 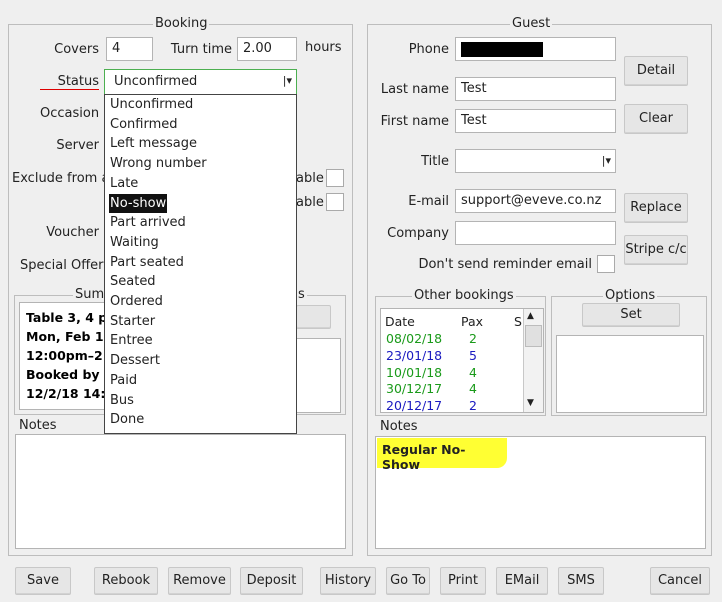 What do you see at coordinates (399, 426) in the screenshot?
I see `guest-notes-label: Notes` at bounding box center [399, 426].